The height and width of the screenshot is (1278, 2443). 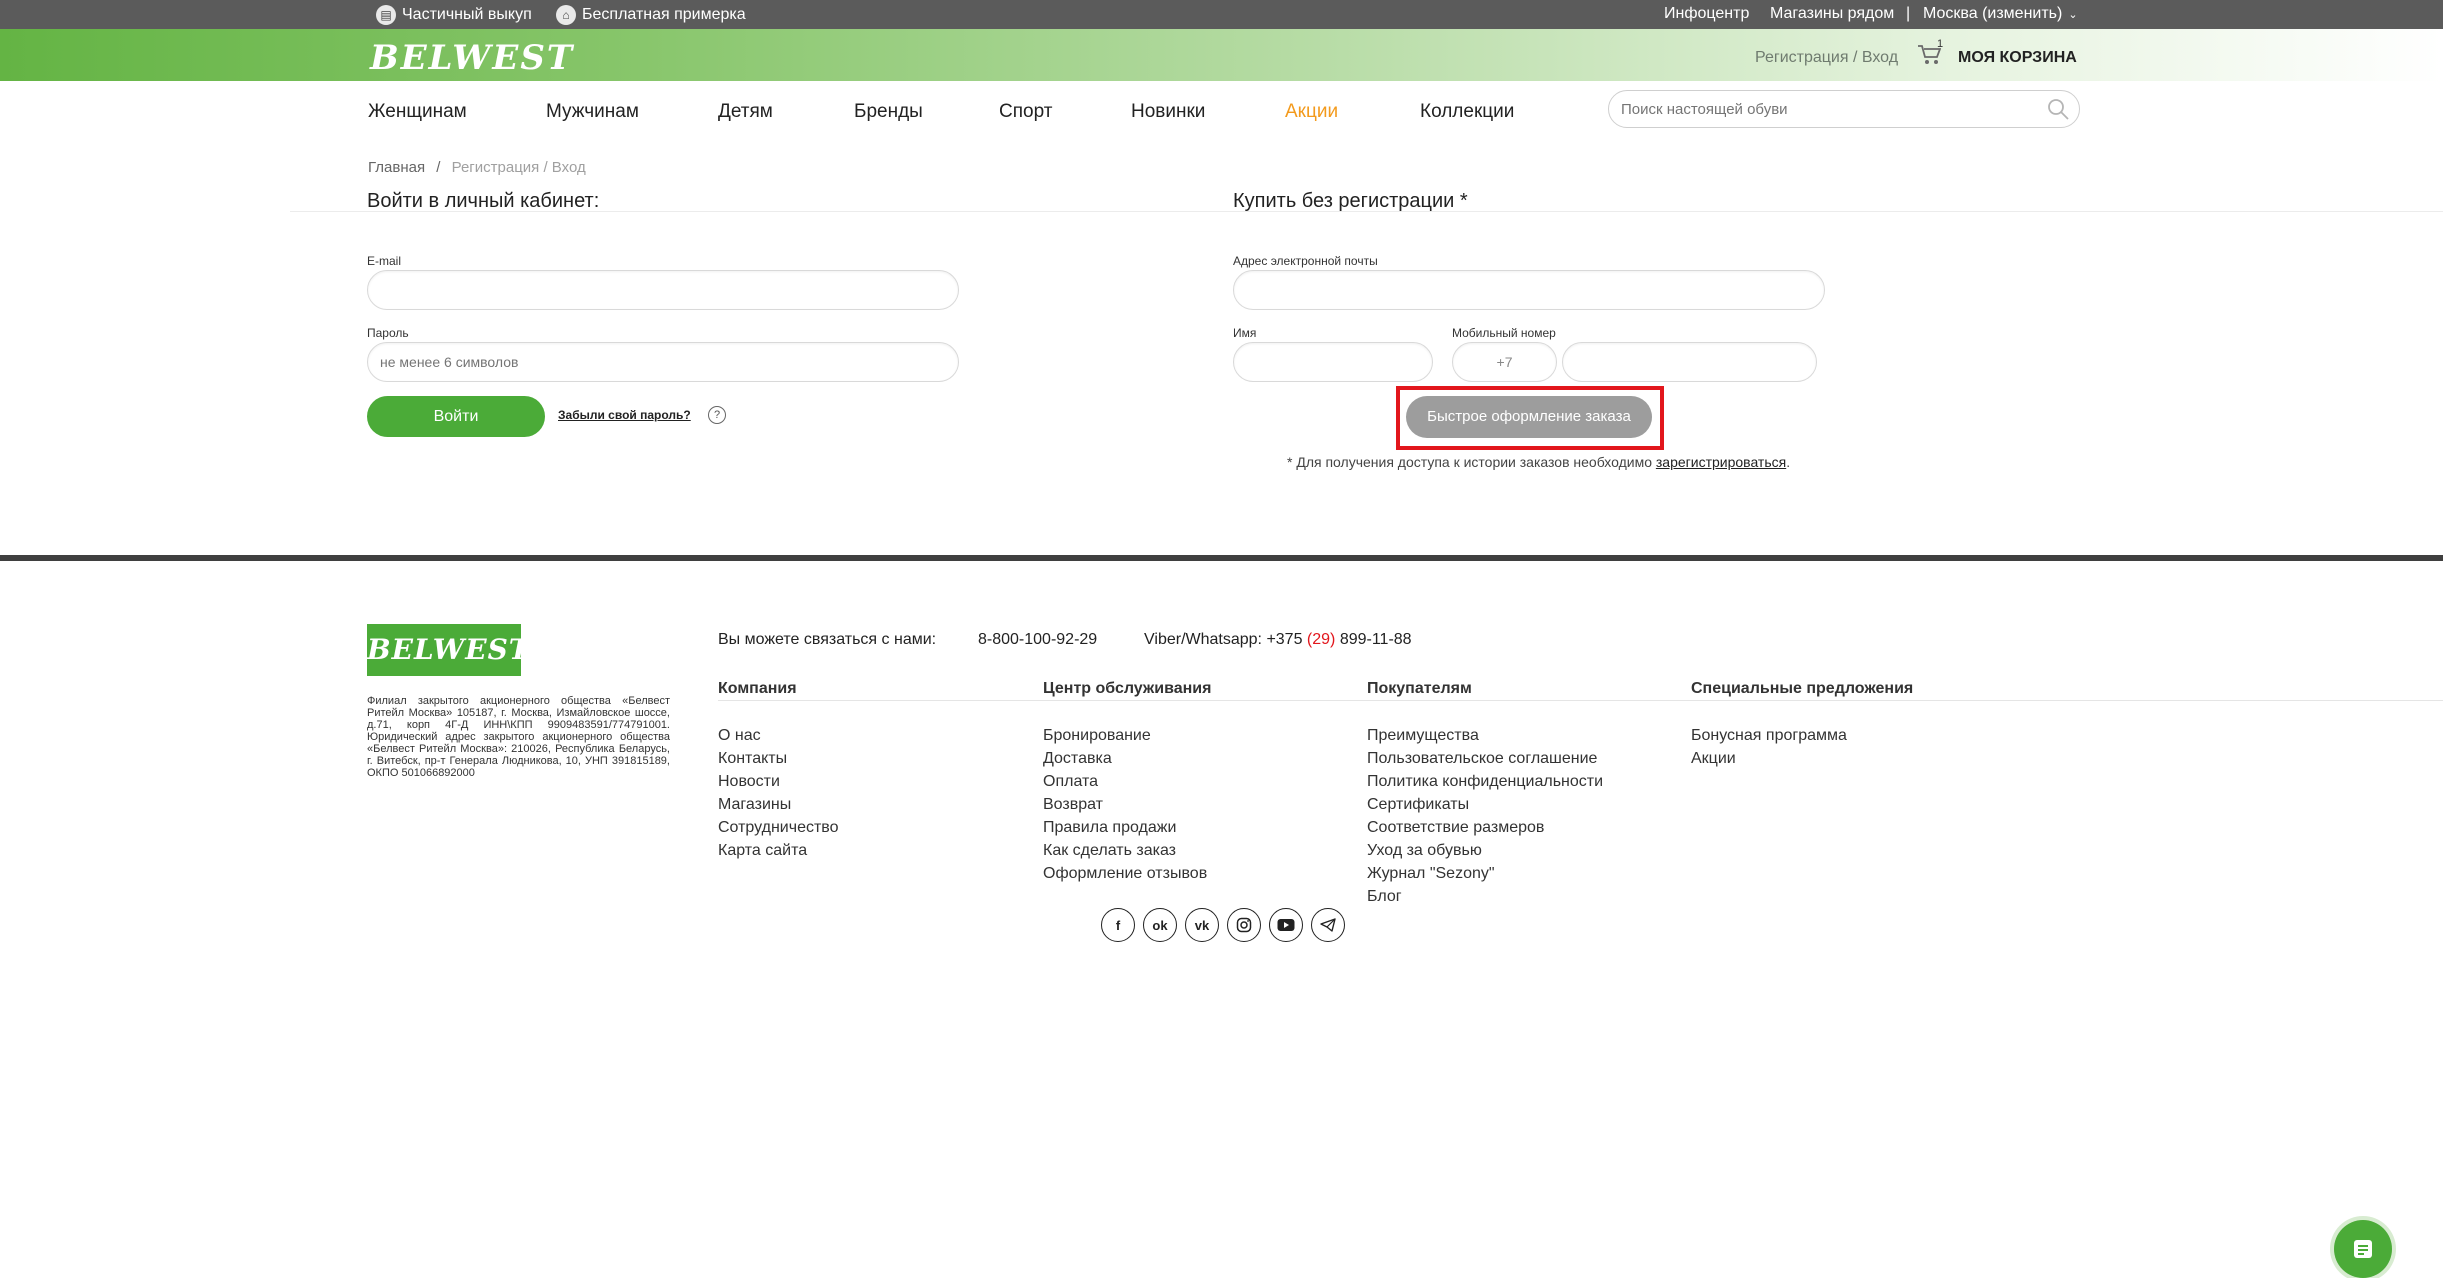 I want to click on city-selector: Москва (изменить) ⌄, so click(x=2000, y=14).